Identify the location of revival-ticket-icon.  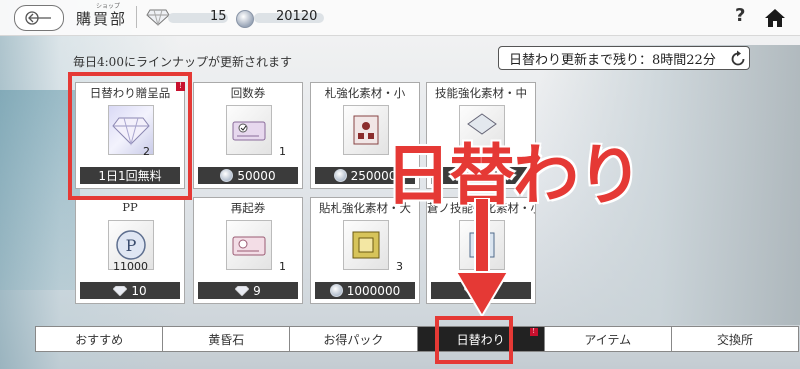
(249, 246).